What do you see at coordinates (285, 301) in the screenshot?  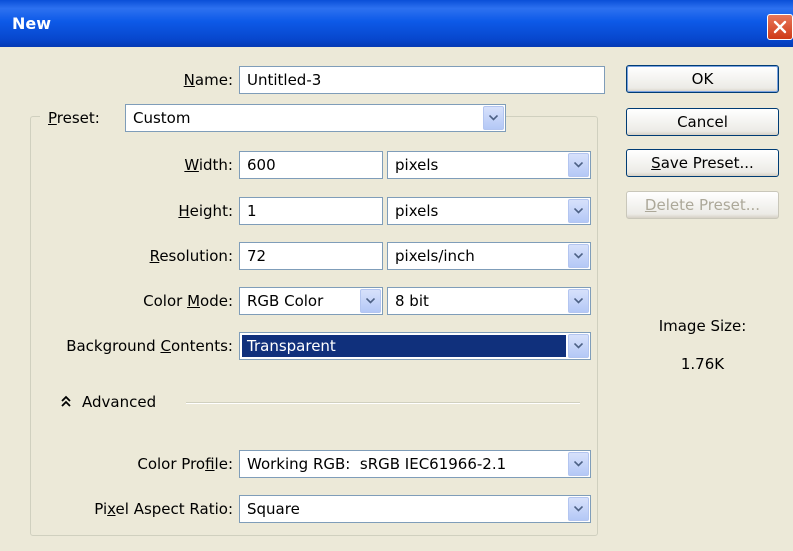 I see `color-mode-value: RGB Color` at bounding box center [285, 301].